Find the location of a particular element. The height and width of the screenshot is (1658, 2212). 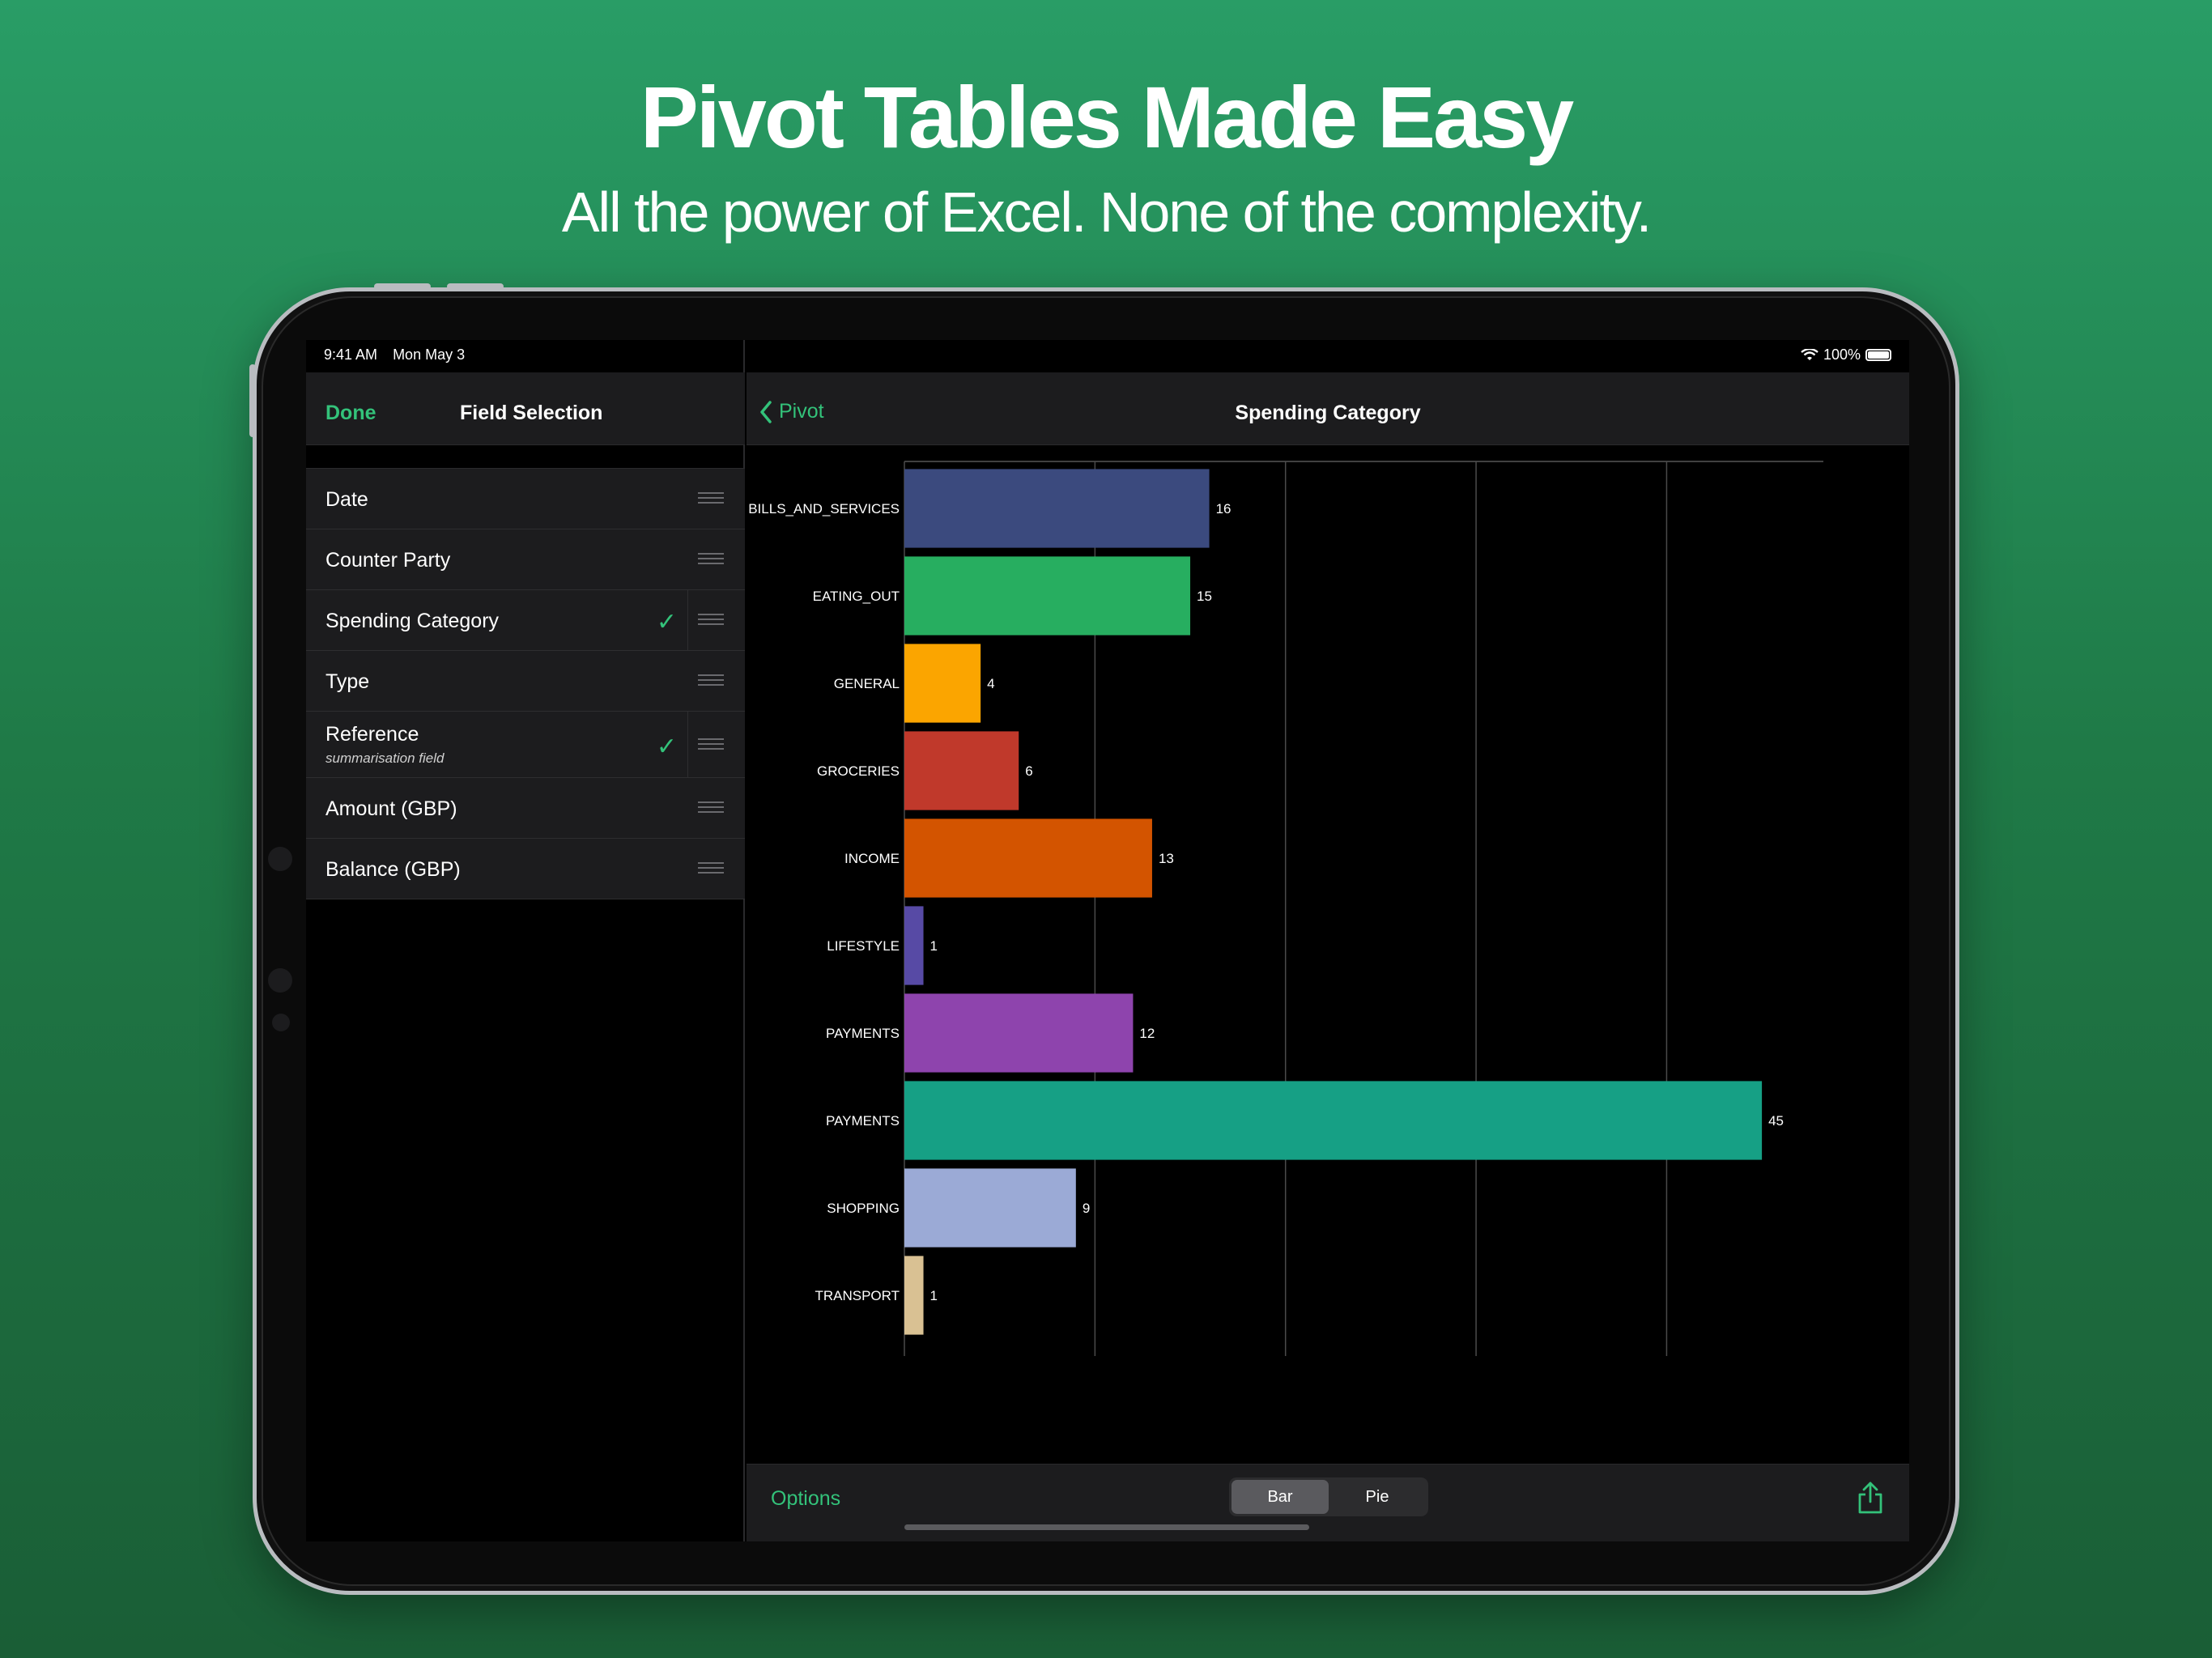

field-row-reference: Reference summarisation field ✓ is located at coordinates (526, 745).